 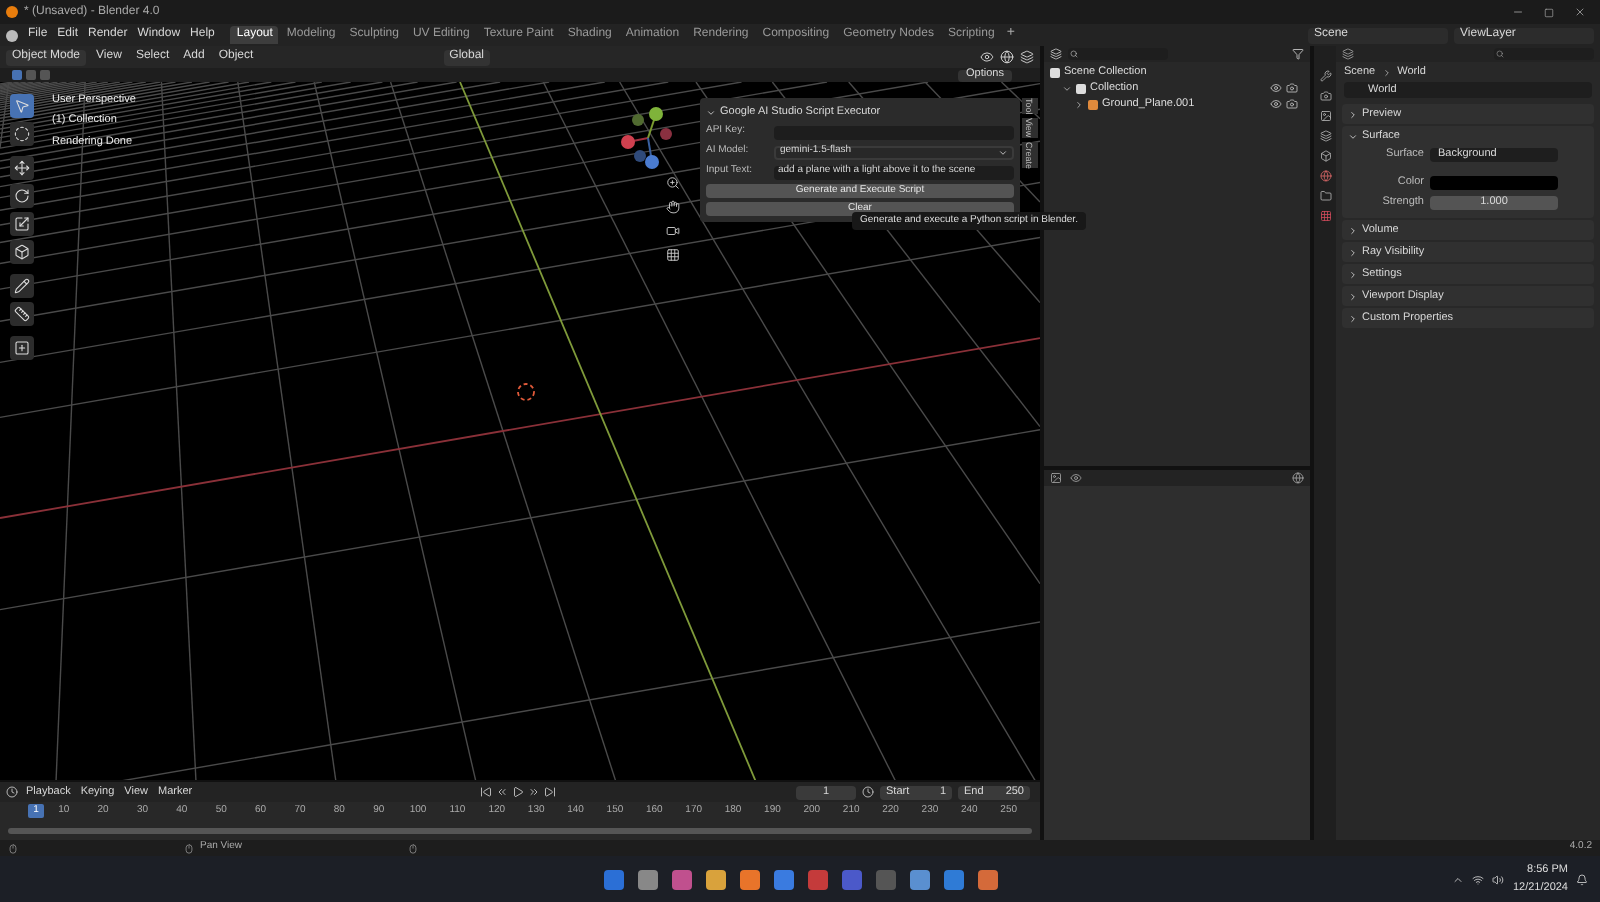 I want to click on close-icon, so click(x=1580, y=12).